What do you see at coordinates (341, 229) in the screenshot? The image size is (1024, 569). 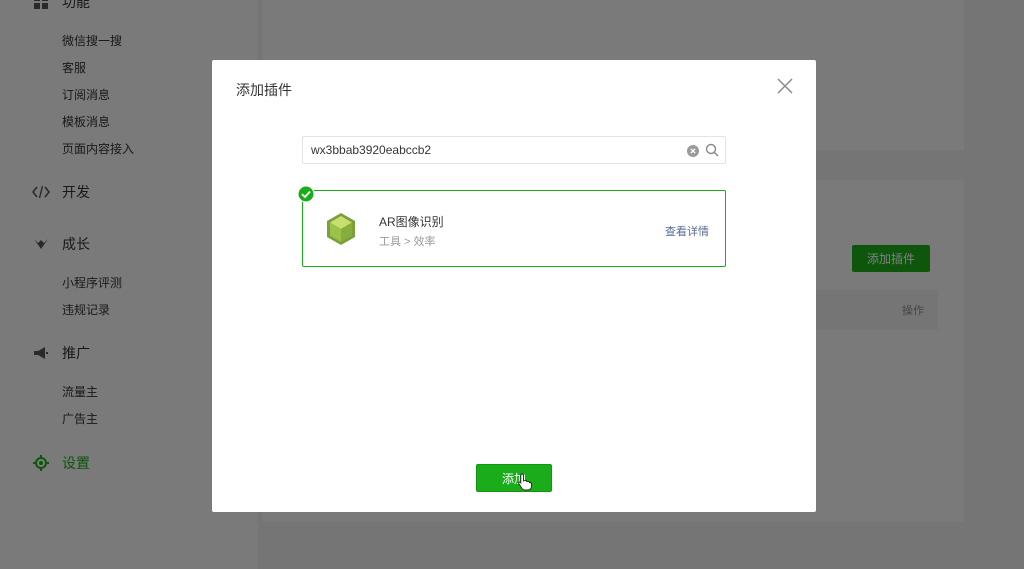 I see `cube-icon` at bounding box center [341, 229].